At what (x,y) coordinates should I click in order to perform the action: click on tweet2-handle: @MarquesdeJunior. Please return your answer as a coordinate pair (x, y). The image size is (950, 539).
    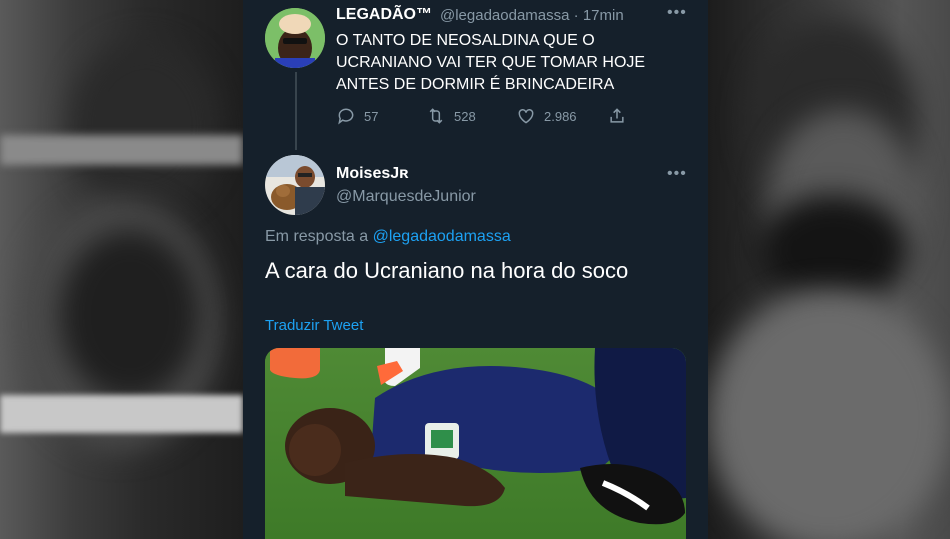
    Looking at the image, I should click on (406, 197).